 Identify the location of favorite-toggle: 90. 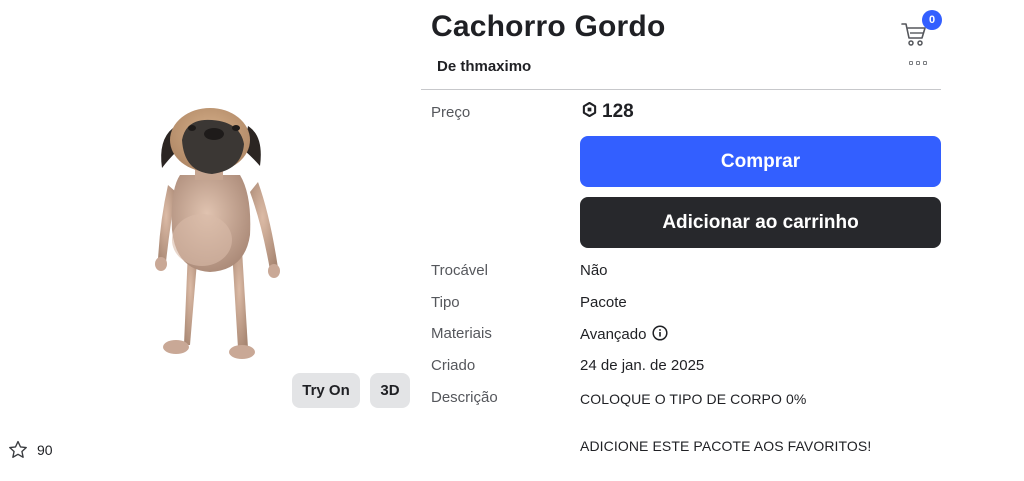
(30, 450).